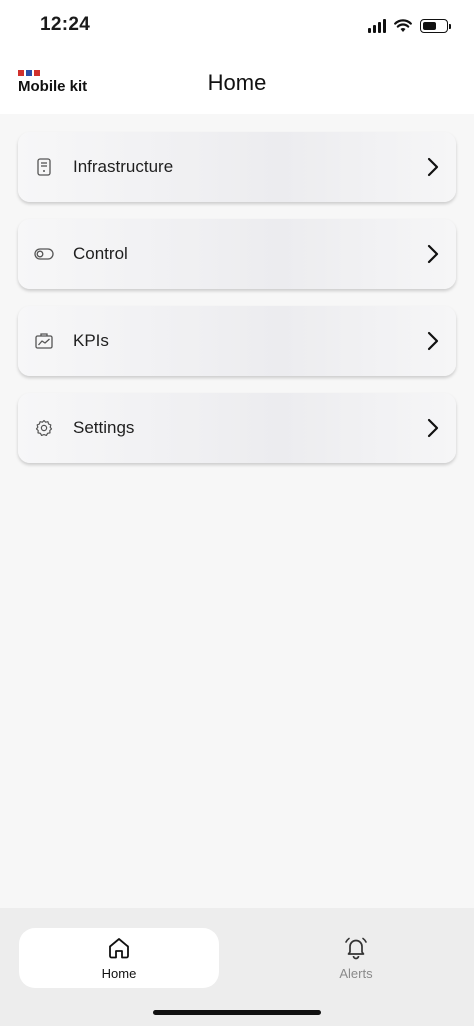  Describe the element at coordinates (91, 340) in the screenshot. I see `menu-item-label: KPIs` at that location.